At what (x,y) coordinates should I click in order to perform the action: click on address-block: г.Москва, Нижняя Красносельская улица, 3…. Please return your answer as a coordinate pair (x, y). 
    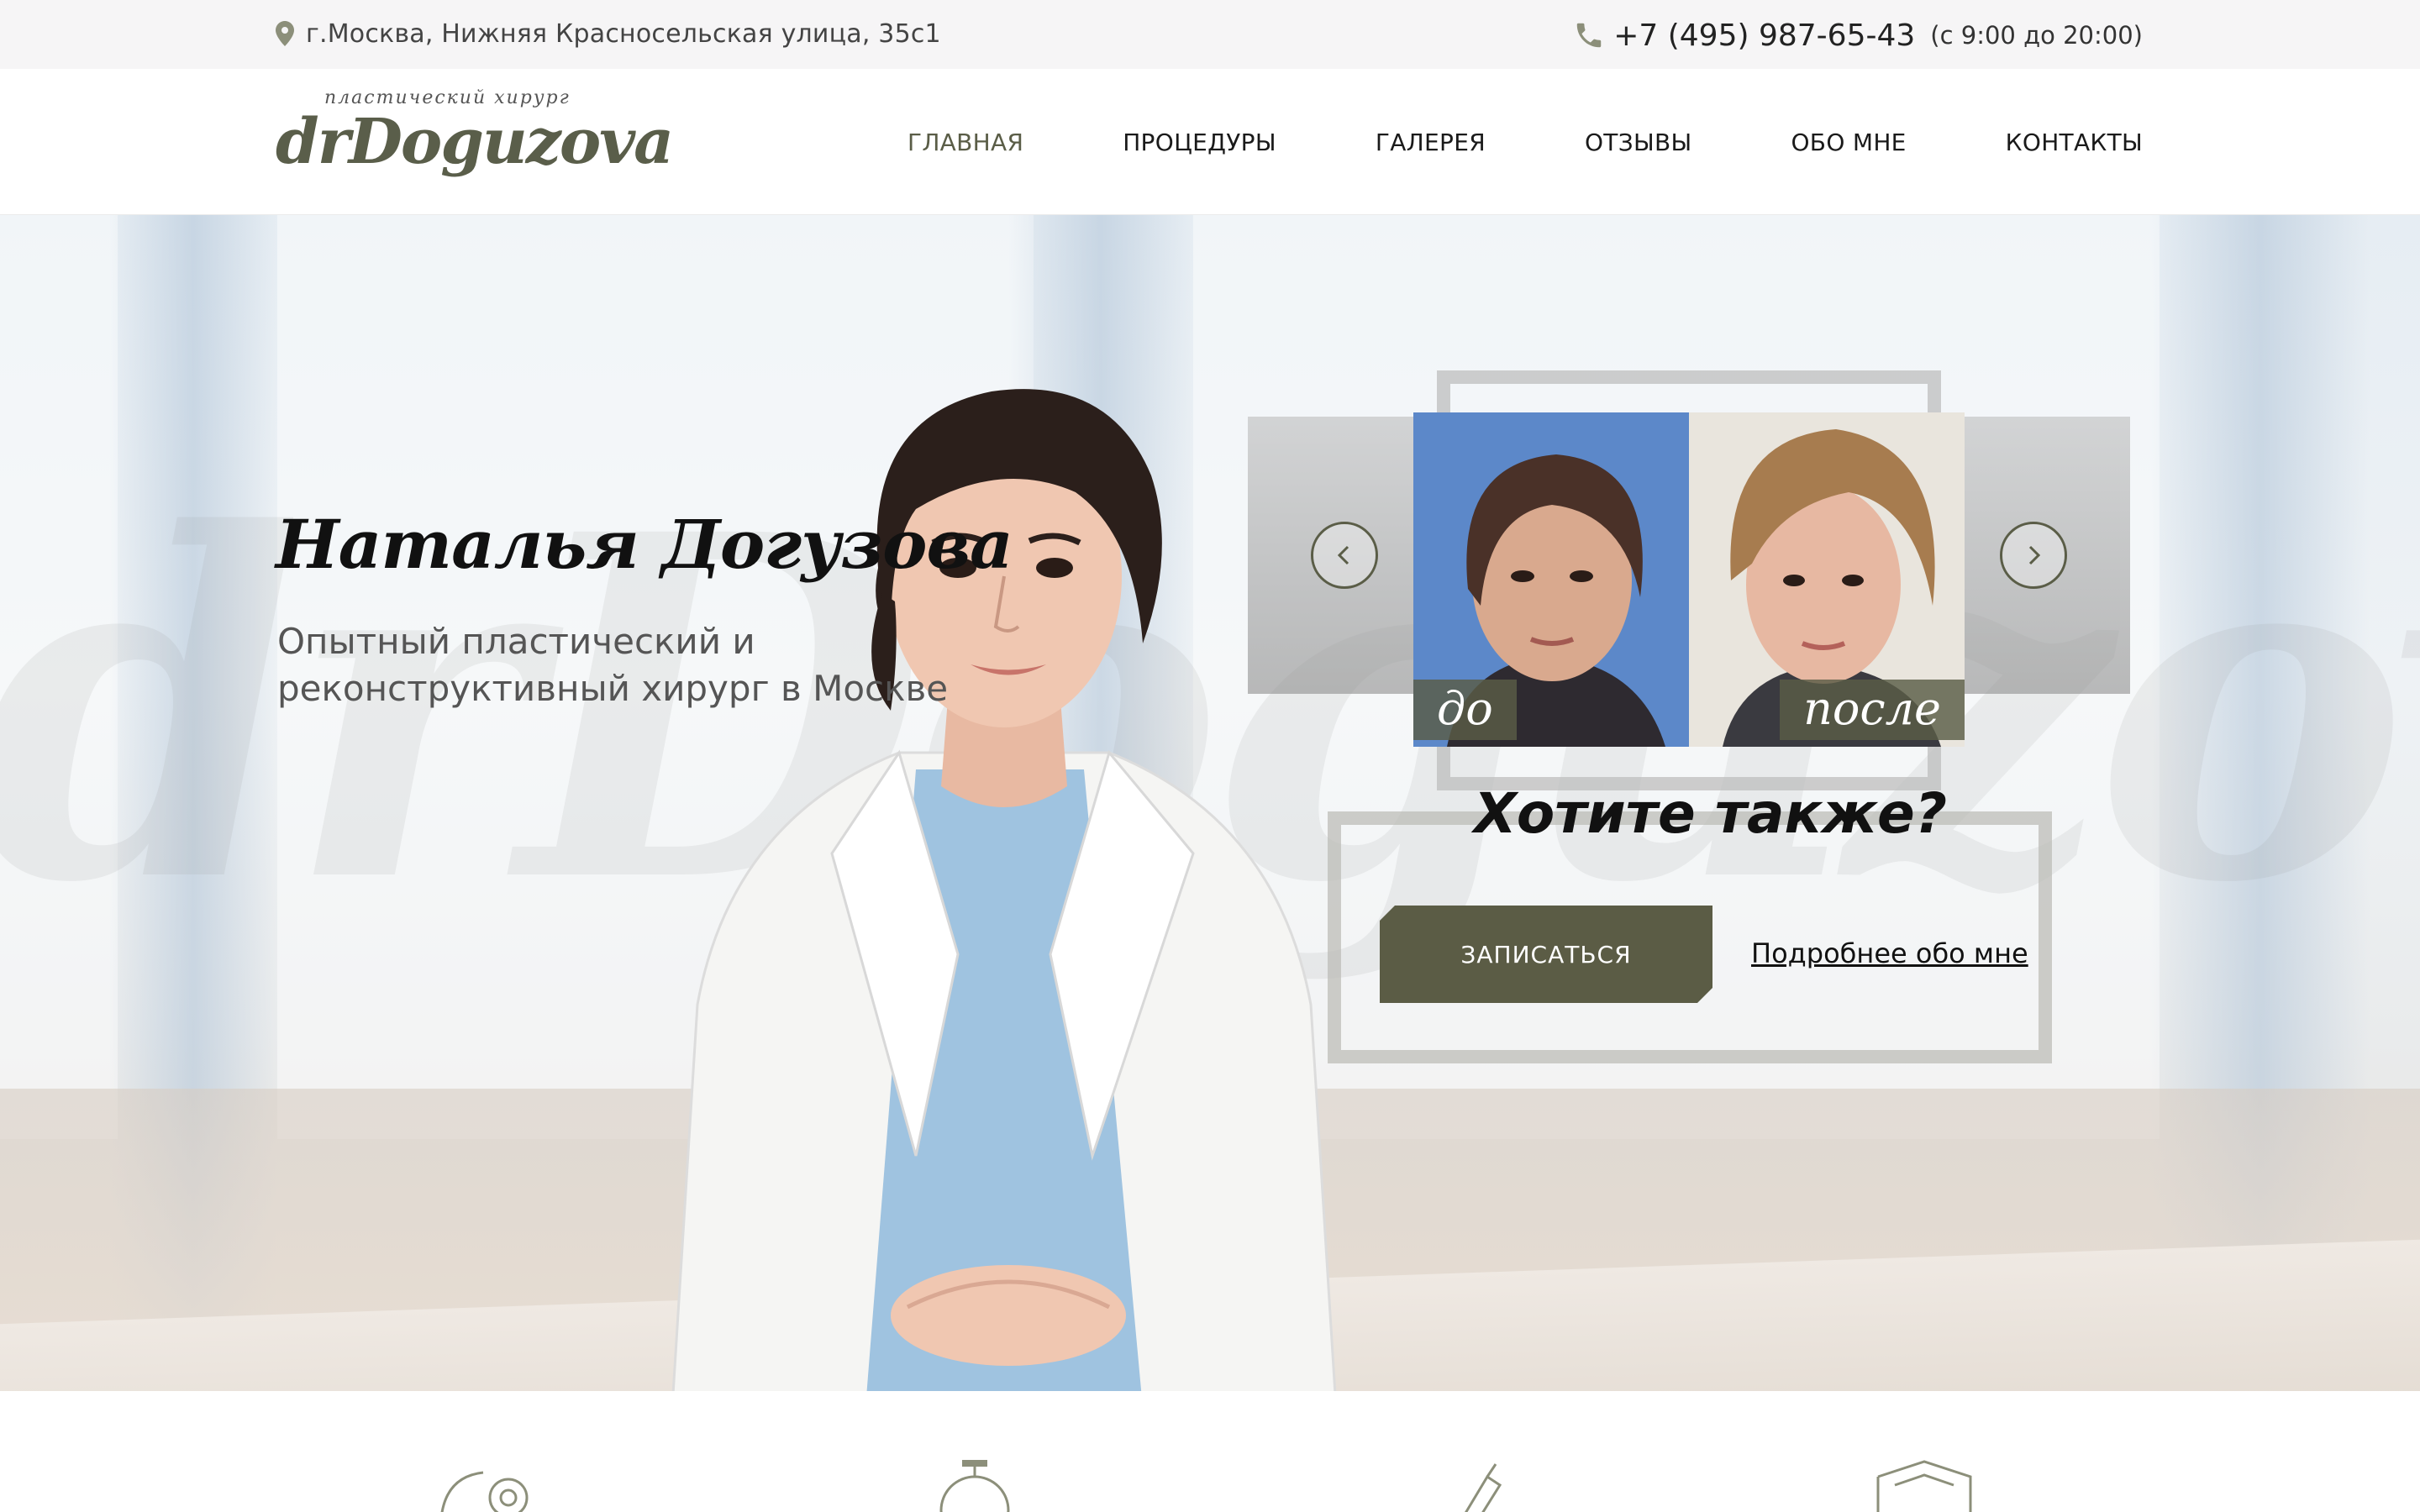
    Looking at the image, I should click on (608, 33).